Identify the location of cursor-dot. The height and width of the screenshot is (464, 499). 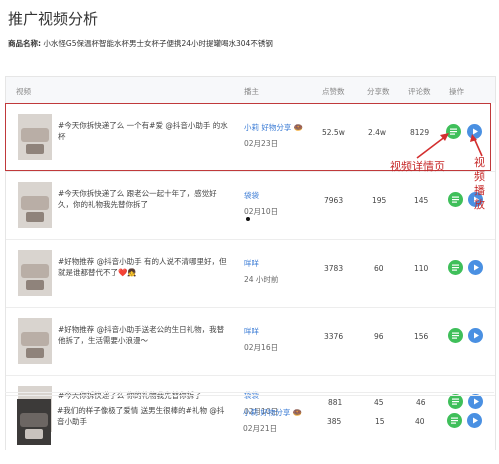
(248, 219).